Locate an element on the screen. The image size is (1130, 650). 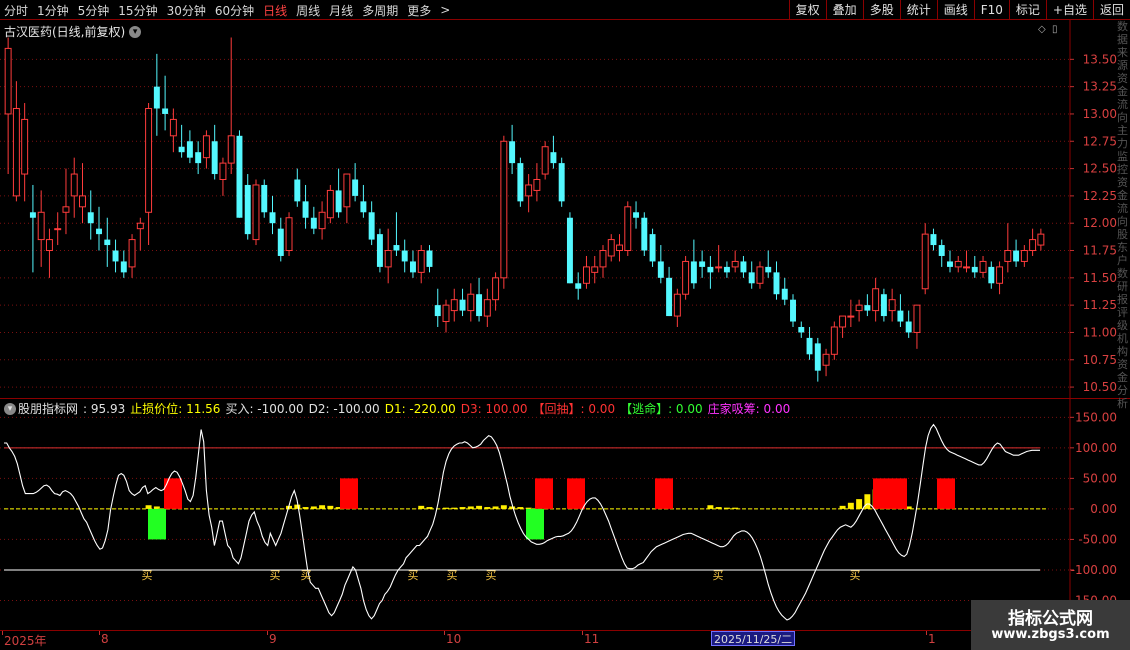
toolbar-button-8: 返回 is located at coordinates (1111, 10).